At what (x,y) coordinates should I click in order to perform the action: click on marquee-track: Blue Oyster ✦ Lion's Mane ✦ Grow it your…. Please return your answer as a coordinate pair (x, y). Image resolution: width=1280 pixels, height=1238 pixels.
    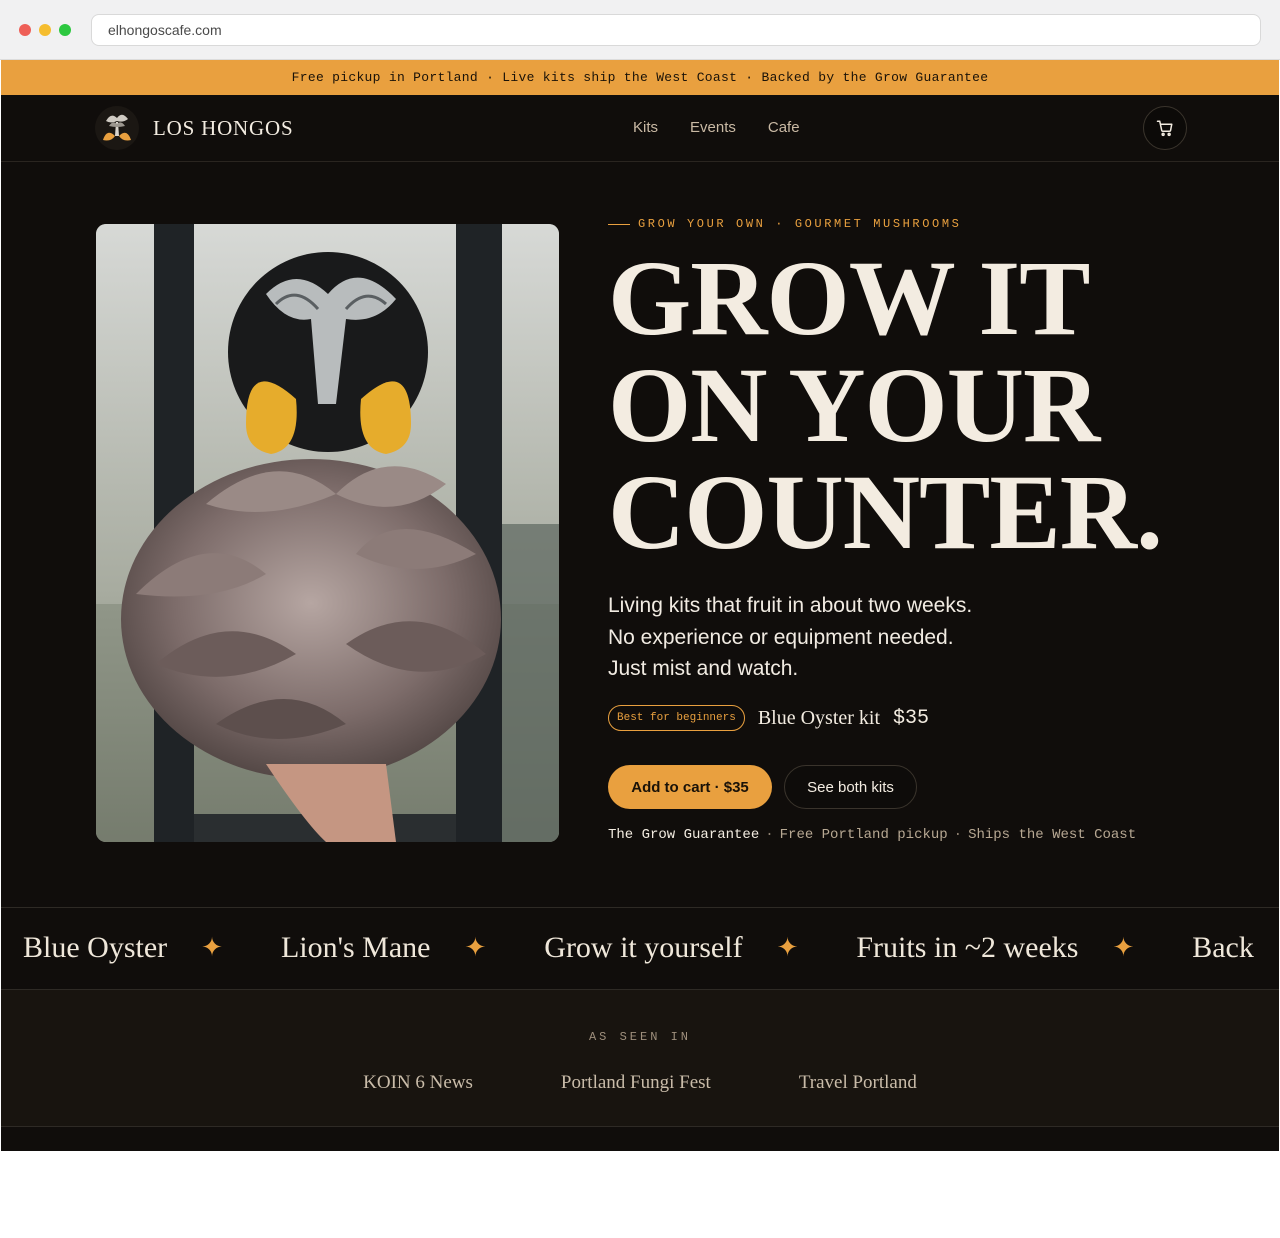
    Looking at the image, I should click on (638, 948).